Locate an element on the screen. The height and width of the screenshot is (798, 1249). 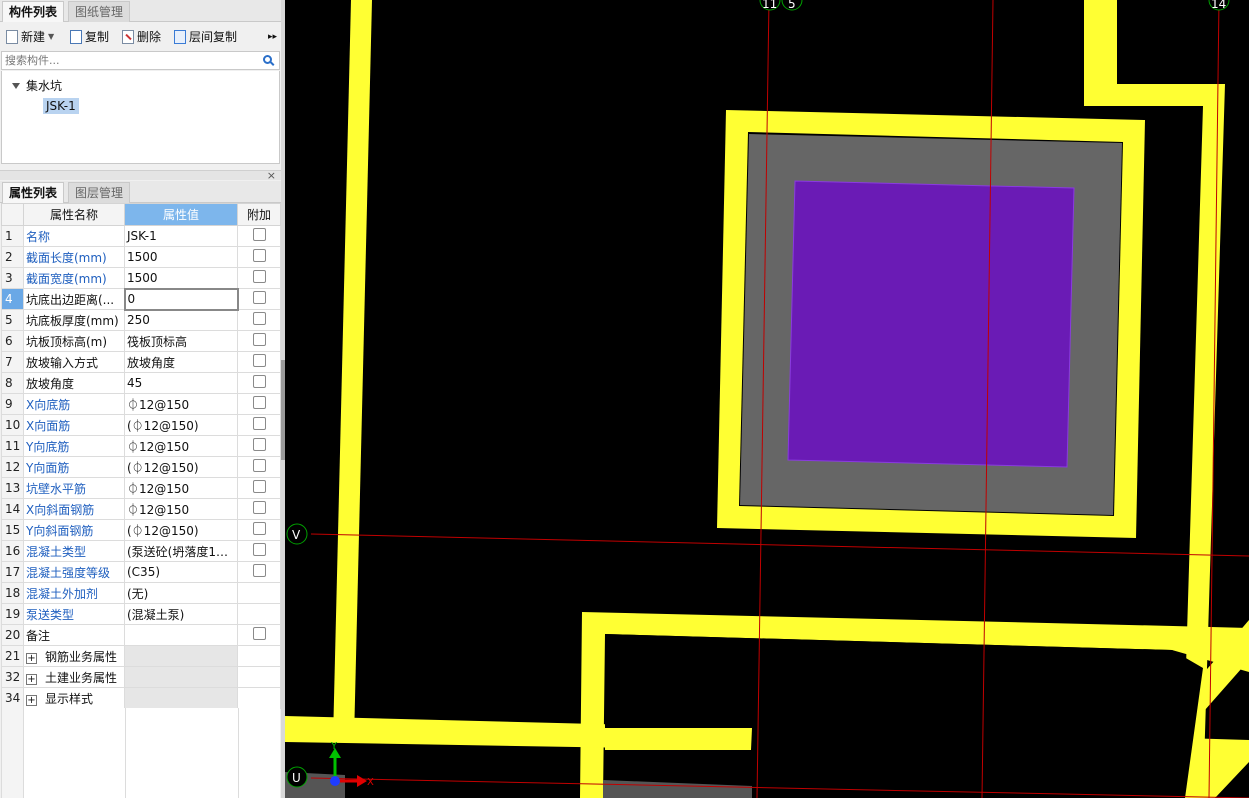
table-row: 7 放坡输入方式 放坡角度 is located at coordinates (141, 362).